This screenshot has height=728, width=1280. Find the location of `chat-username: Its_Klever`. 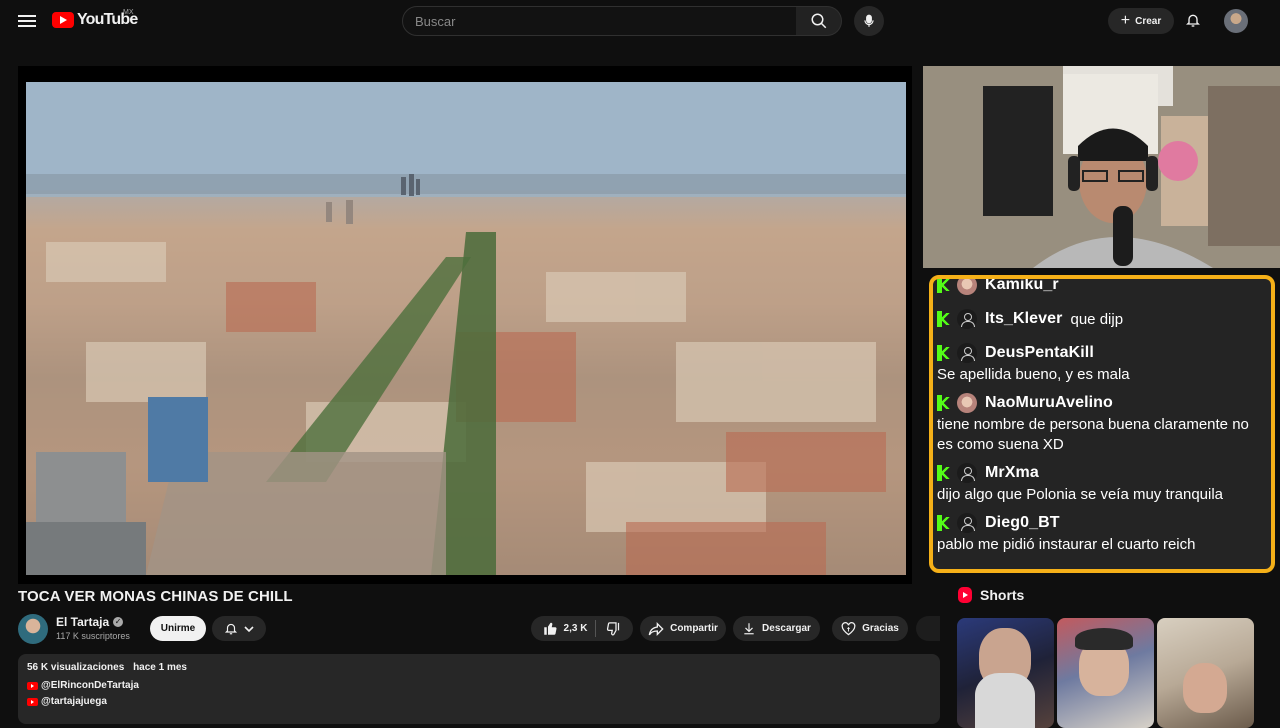

chat-username: Its_Klever is located at coordinates (1024, 318).